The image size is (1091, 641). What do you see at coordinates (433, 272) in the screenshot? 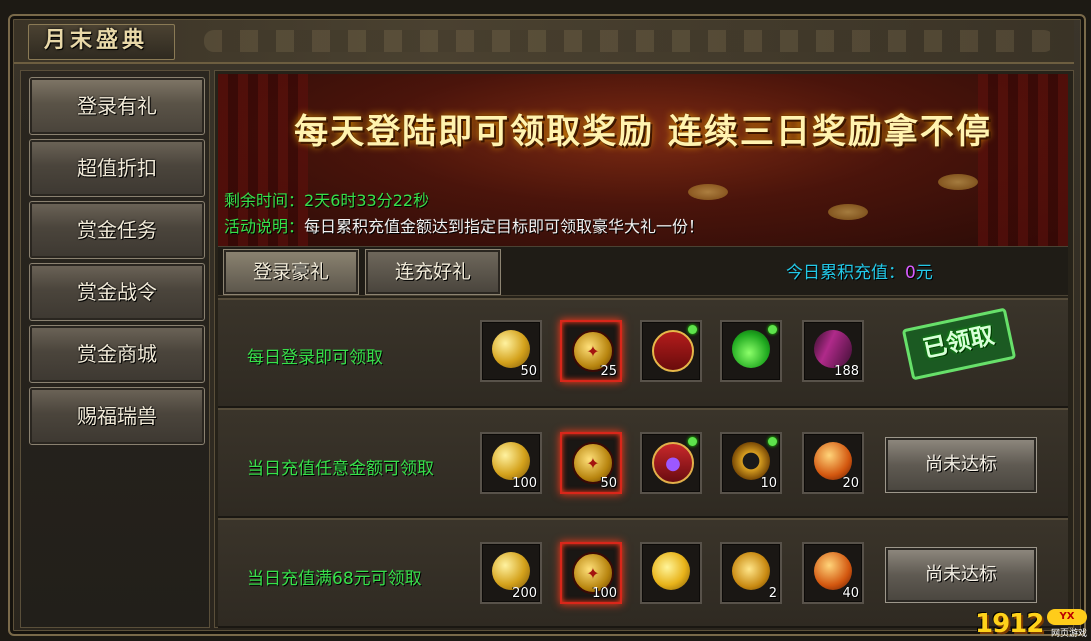
I see `tab-consecutive-recharge: 连充好礼` at bounding box center [433, 272].